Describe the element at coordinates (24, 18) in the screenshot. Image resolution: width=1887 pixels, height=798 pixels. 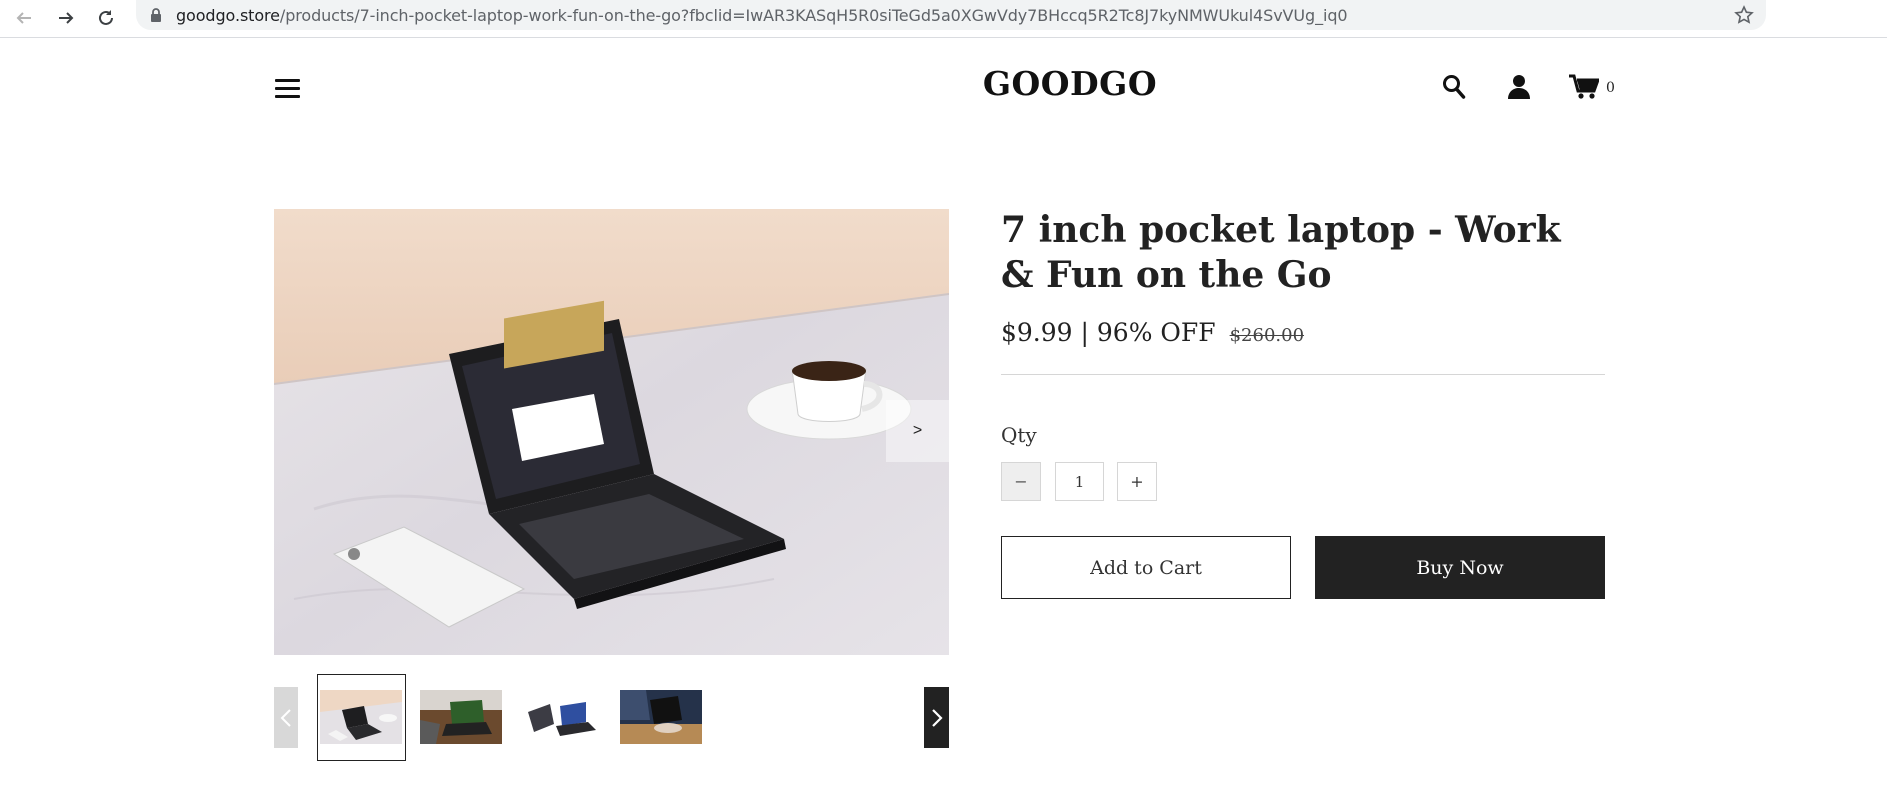
I see `back-arrow-icon` at that location.